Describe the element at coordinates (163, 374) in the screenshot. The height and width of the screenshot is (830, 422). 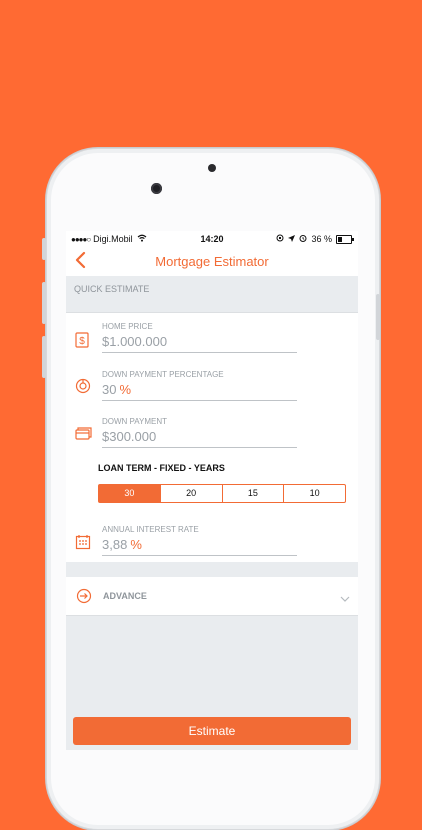
I see `down-payment-percentage-label: DOWN PAYMENT PERCENTAGE` at that location.